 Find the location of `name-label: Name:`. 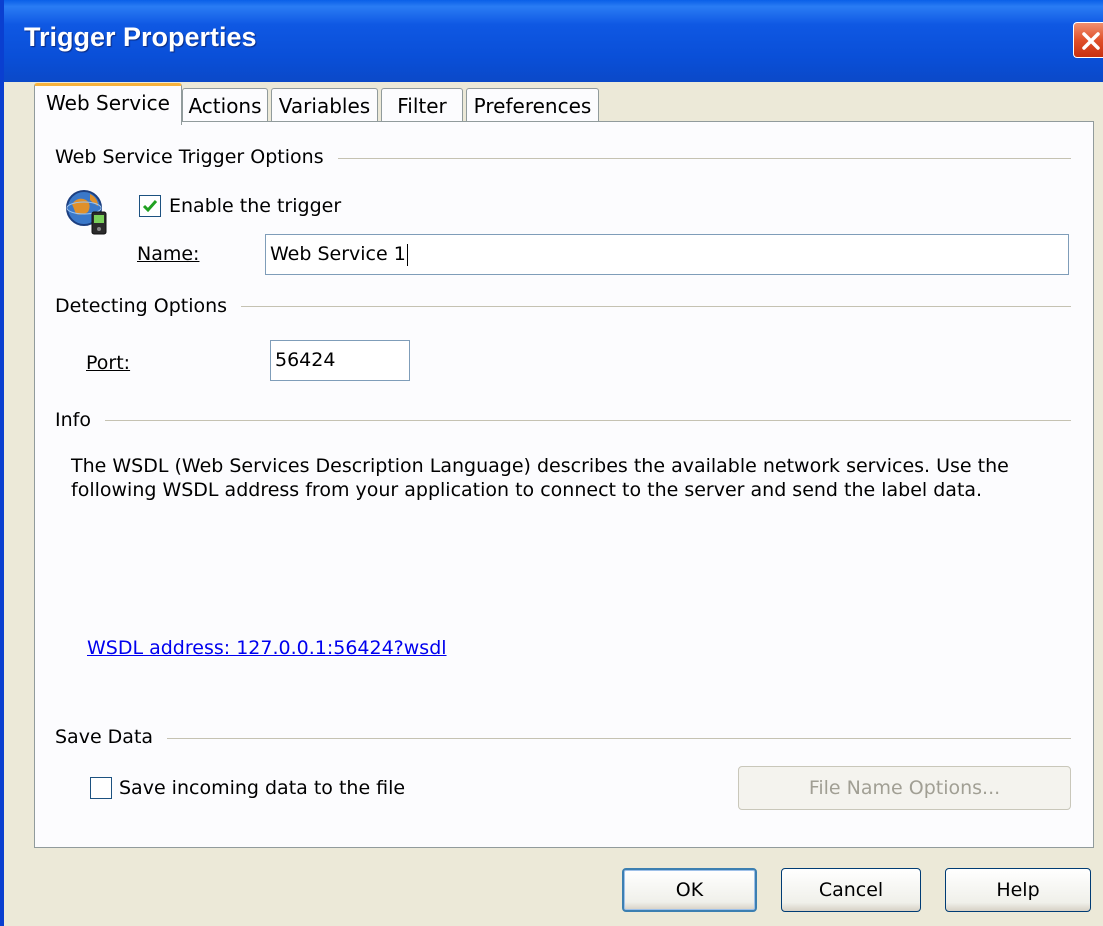

name-label: Name: is located at coordinates (168, 254).